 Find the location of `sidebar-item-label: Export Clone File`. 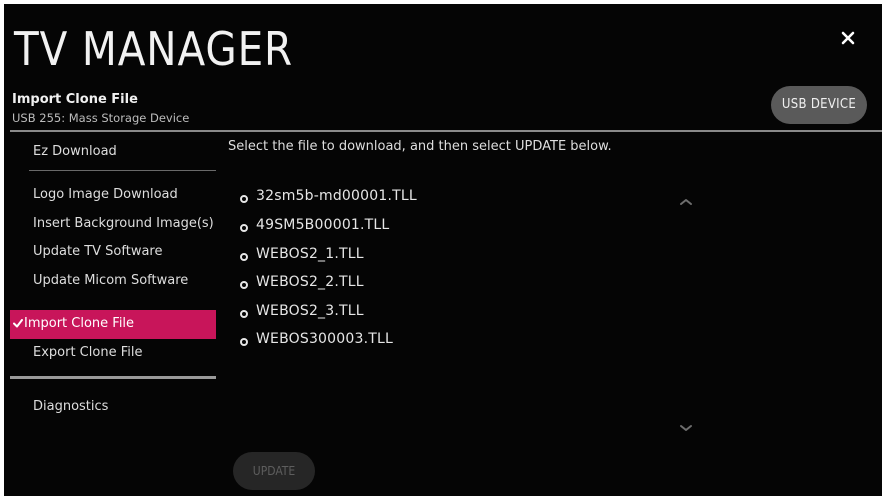

sidebar-item-label: Export Clone File is located at coordinates (88, 352).